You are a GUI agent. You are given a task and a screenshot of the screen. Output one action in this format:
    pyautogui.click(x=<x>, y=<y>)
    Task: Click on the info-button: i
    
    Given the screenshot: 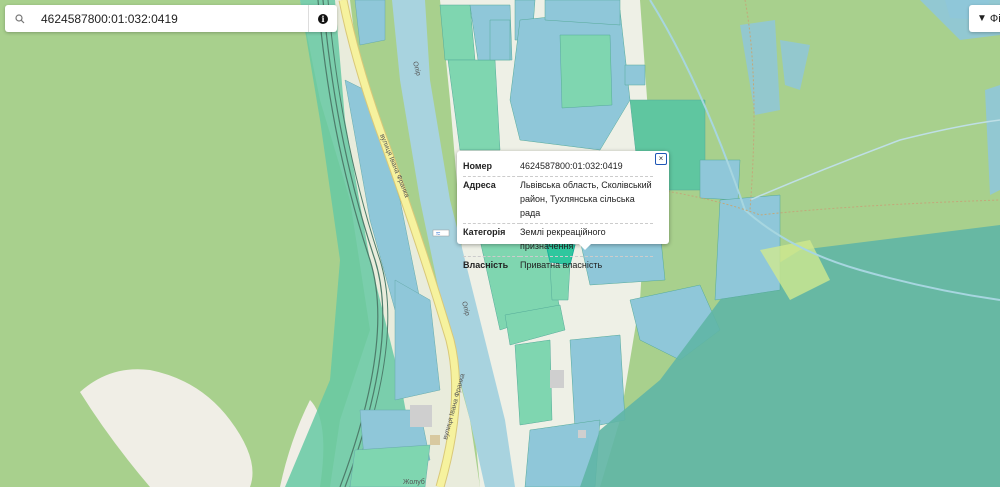 What is the action you would take?
    pyautogui.click(x=322, y=18)
    